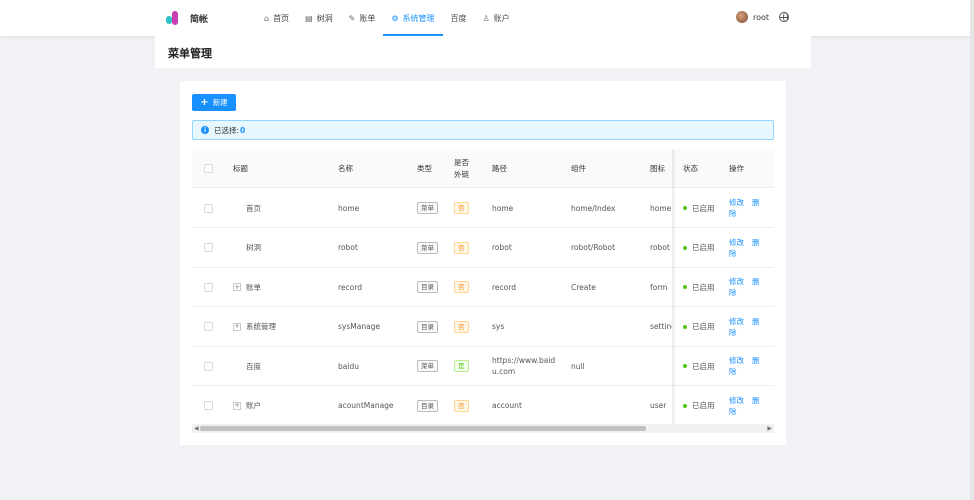  What do you see at coordinates (761, 17) in the screenshot?
I see `user-name: root` at bounding box center [761, 17].